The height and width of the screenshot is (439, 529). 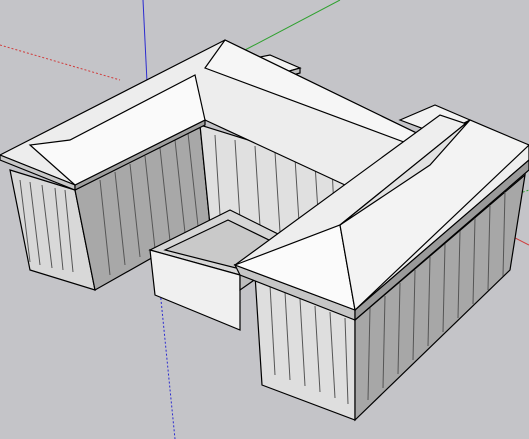 I want to click on blue-axis-dotted, so click(x=167, y=364).